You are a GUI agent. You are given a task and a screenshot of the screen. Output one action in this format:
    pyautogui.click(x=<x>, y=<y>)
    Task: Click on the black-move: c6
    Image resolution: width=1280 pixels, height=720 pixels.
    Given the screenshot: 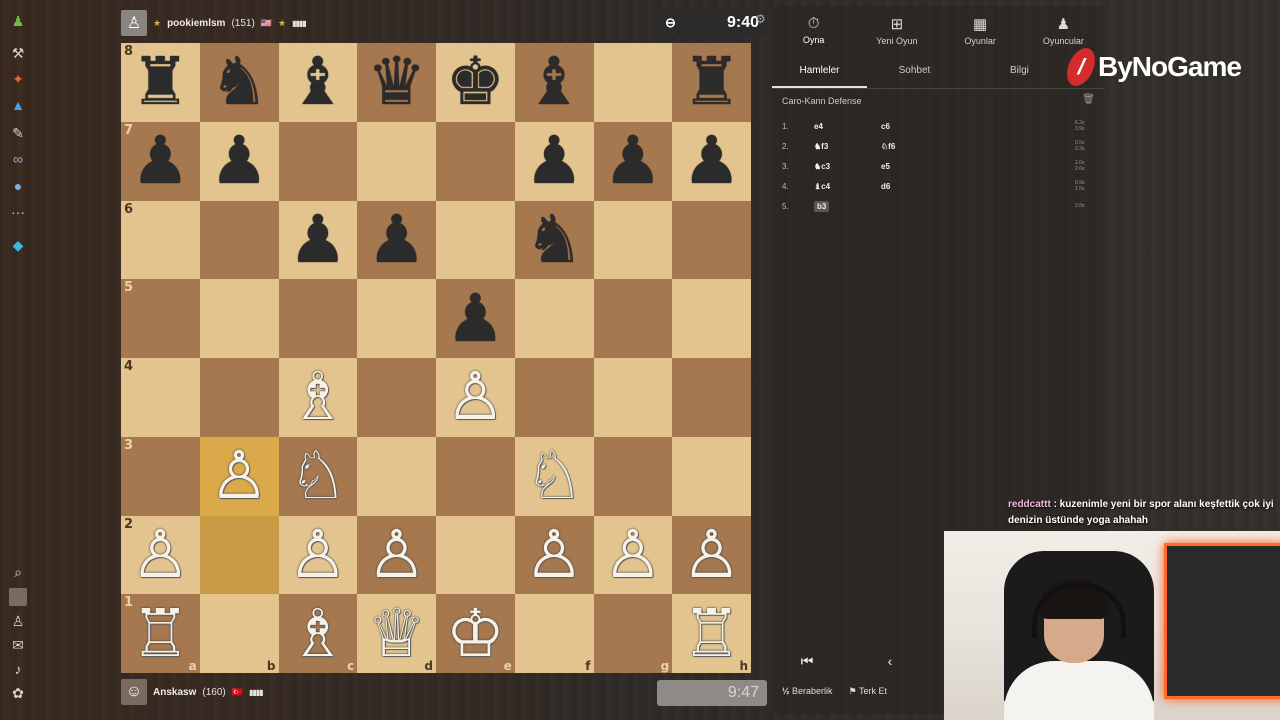 What is the action you would take?
    pyautogui.click(x=961, y=126)
    